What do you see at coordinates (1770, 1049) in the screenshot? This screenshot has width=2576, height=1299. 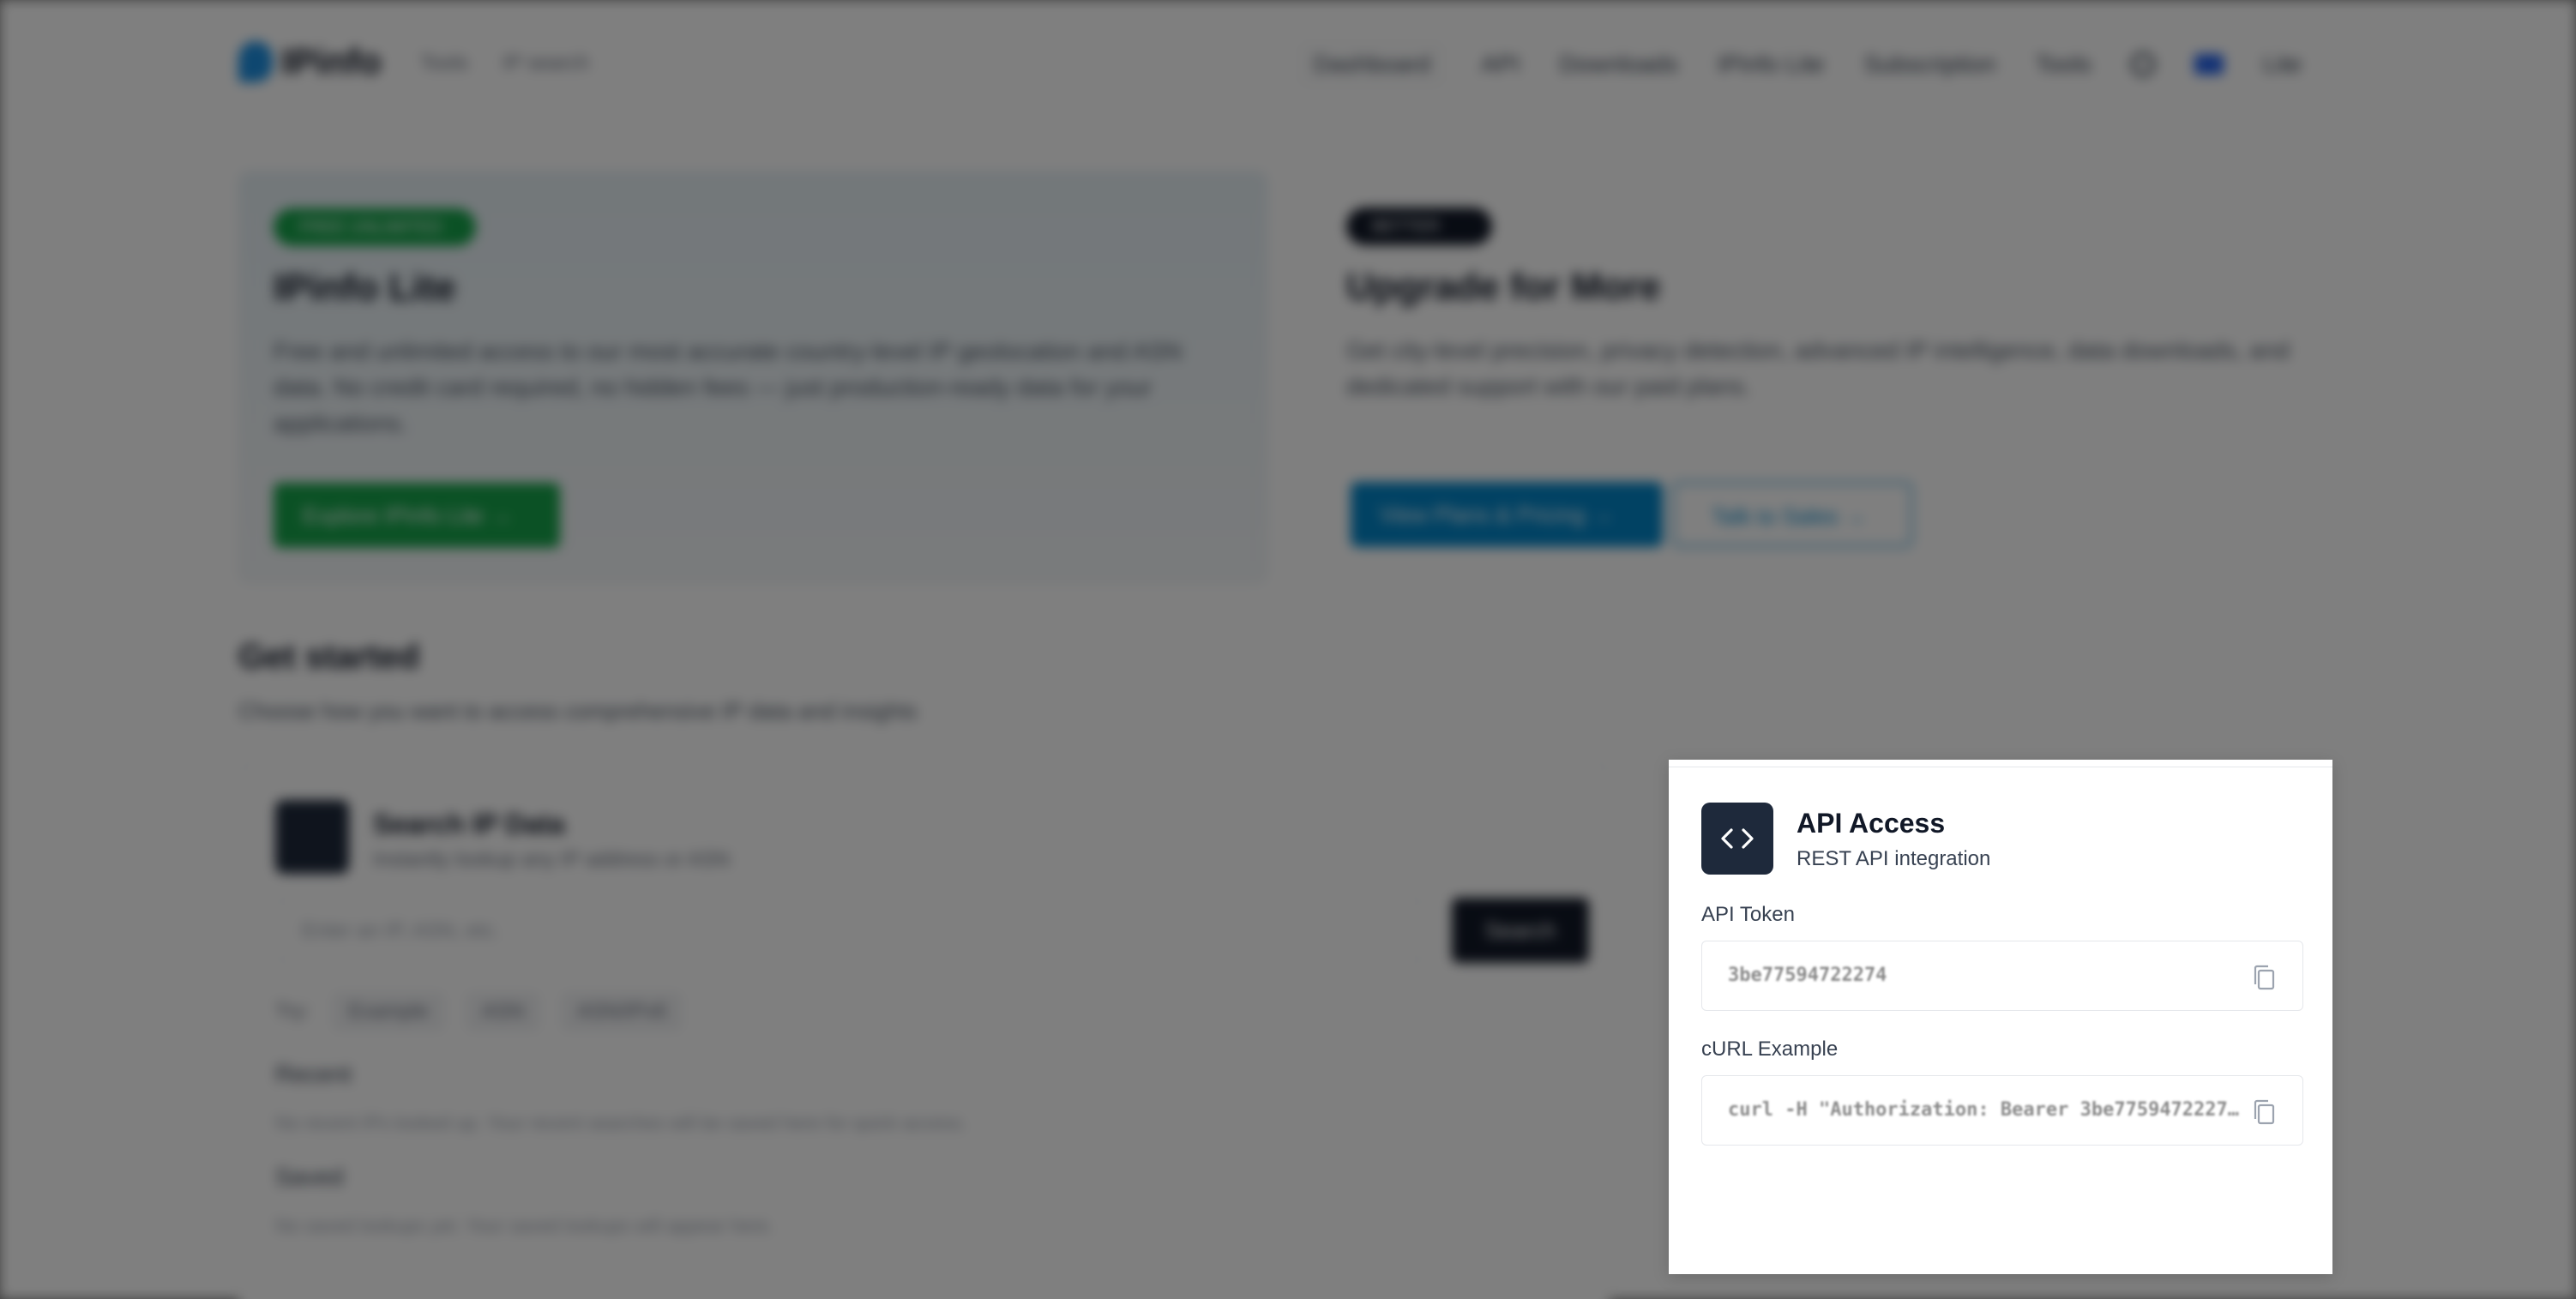 I see `curl-example-label: cURL Example` at bounding box center [1770, 1049].